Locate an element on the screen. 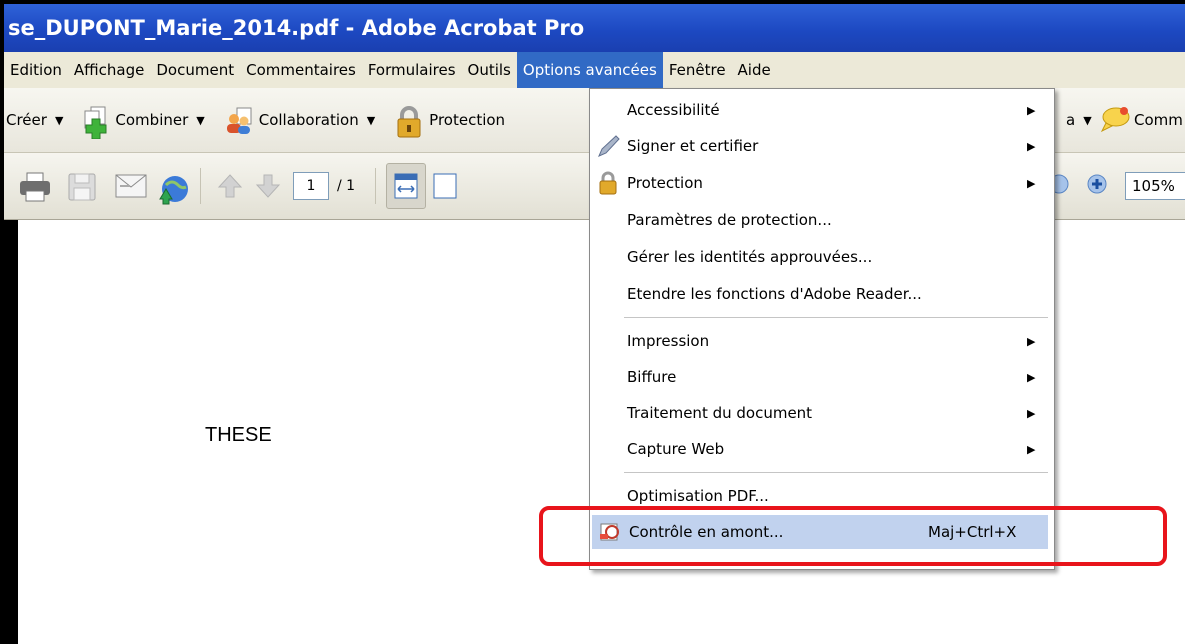 The height and width of the screenshot is (644, 1189). arrow-down-icon is located at coordinates (268, 186).